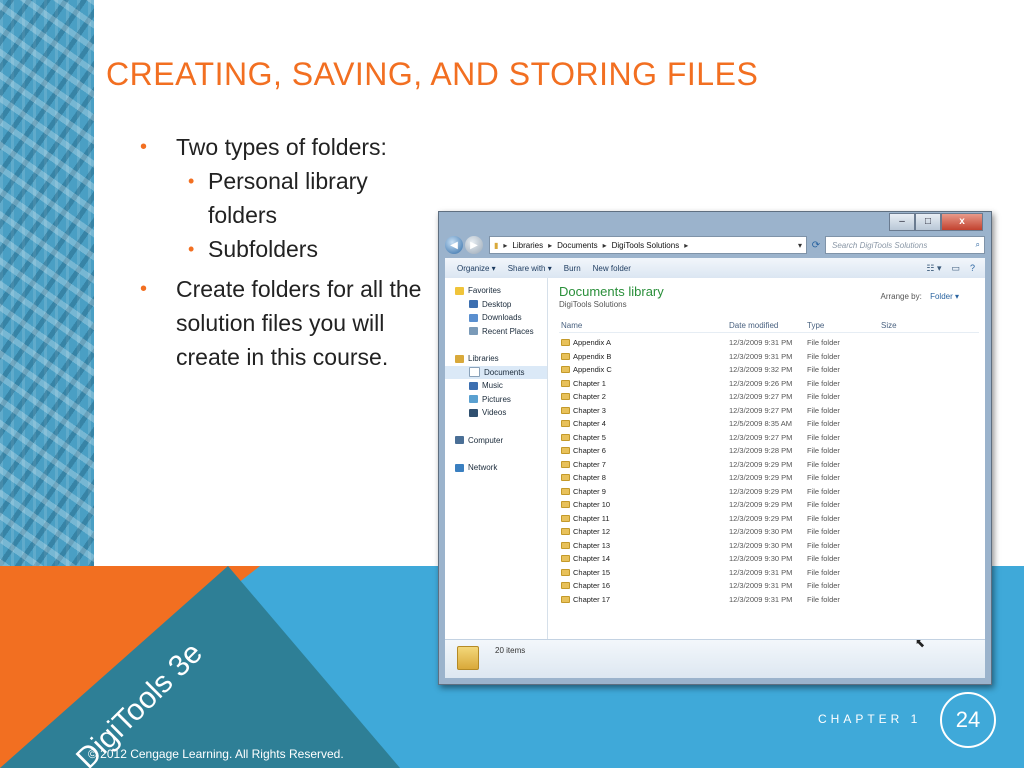  What do you see at coordinates (933, 268) in the screenshot?
I see `view-options-icon: ☷ ▾` at bounding box center [933, 268].